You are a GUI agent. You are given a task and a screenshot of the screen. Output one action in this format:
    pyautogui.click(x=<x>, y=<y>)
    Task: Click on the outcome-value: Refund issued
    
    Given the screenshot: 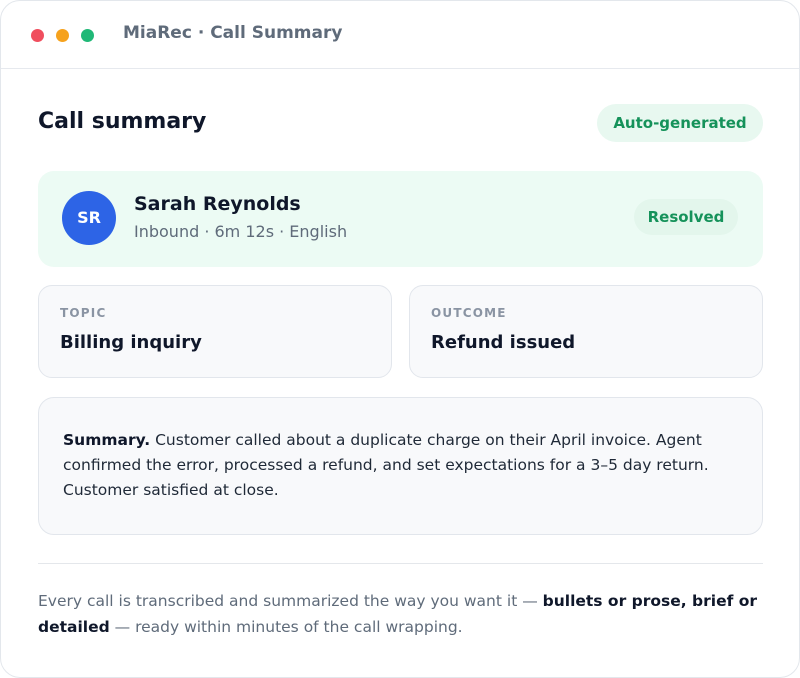 What is the action you would take?
    pyautogui.click(x=503, y=342)
    